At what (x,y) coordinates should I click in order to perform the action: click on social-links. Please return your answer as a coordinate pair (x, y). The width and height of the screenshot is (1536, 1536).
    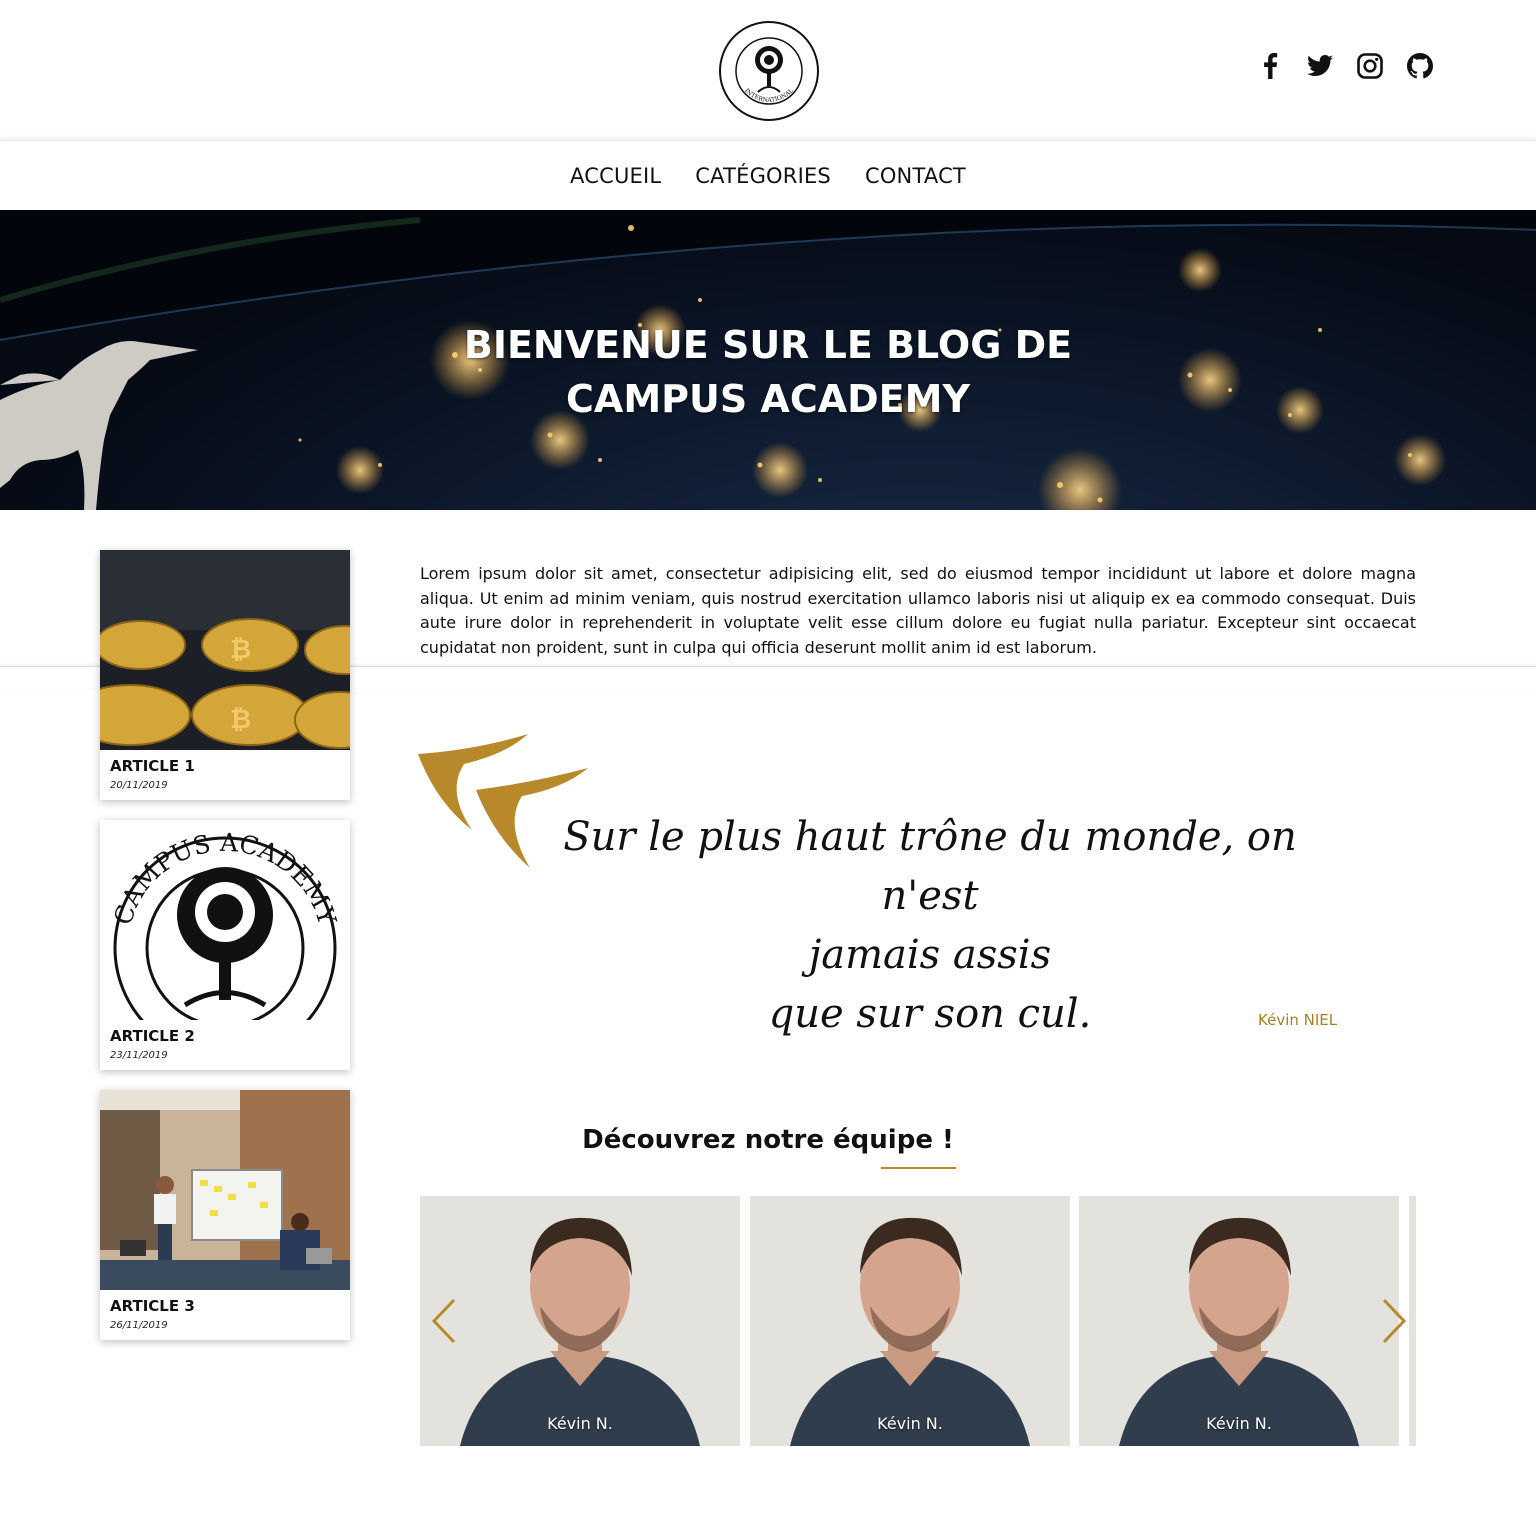
    Looking at the image, I should click on (1345, 66).